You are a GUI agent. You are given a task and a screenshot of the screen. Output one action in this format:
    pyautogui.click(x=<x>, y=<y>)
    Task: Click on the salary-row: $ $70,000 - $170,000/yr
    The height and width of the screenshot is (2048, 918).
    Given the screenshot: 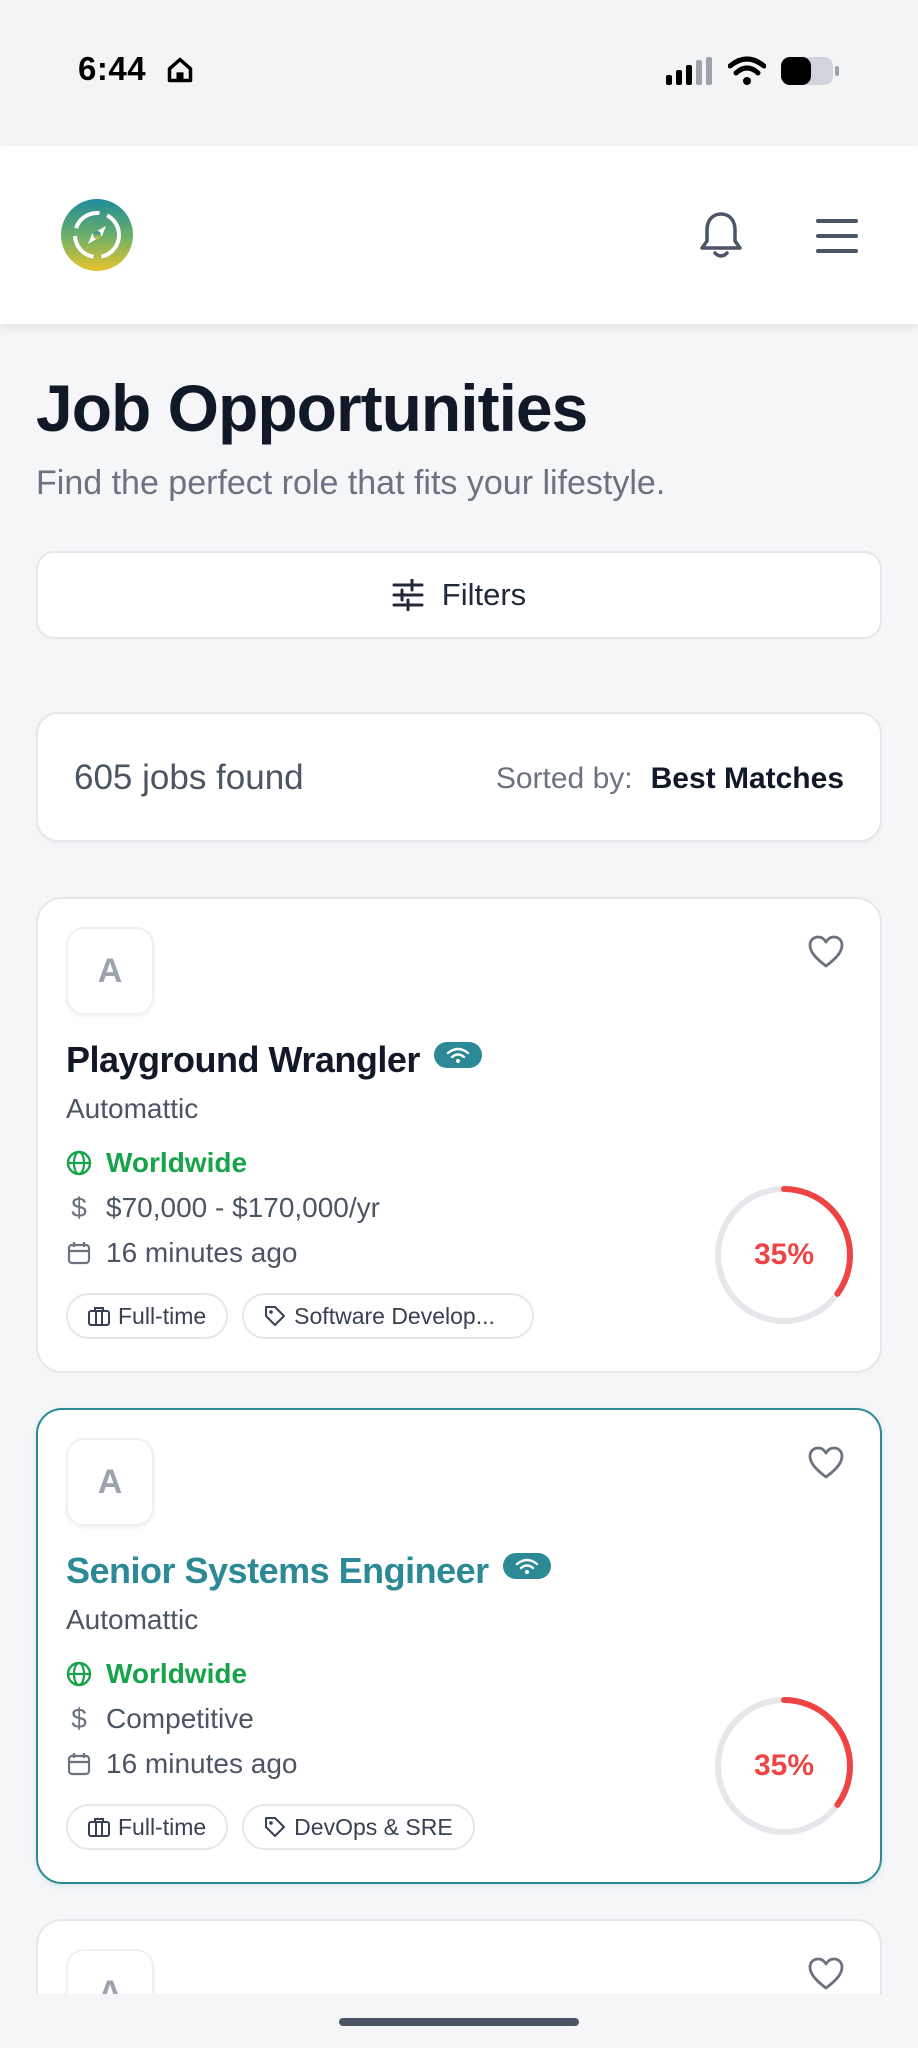 What is the action you would take?
    pyautogui.click(x=223, y=1208)
    